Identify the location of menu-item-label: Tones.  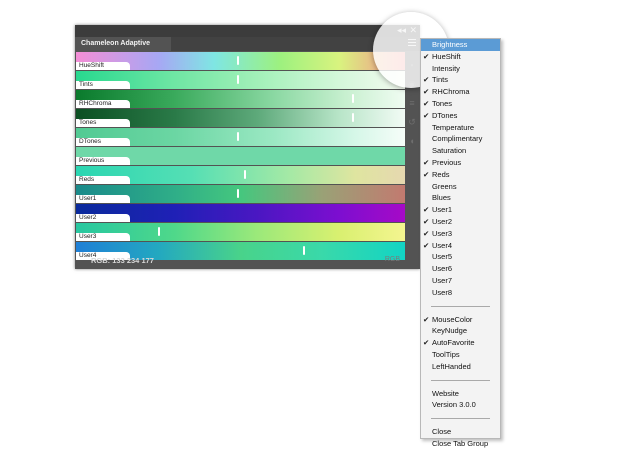
(442, 103).